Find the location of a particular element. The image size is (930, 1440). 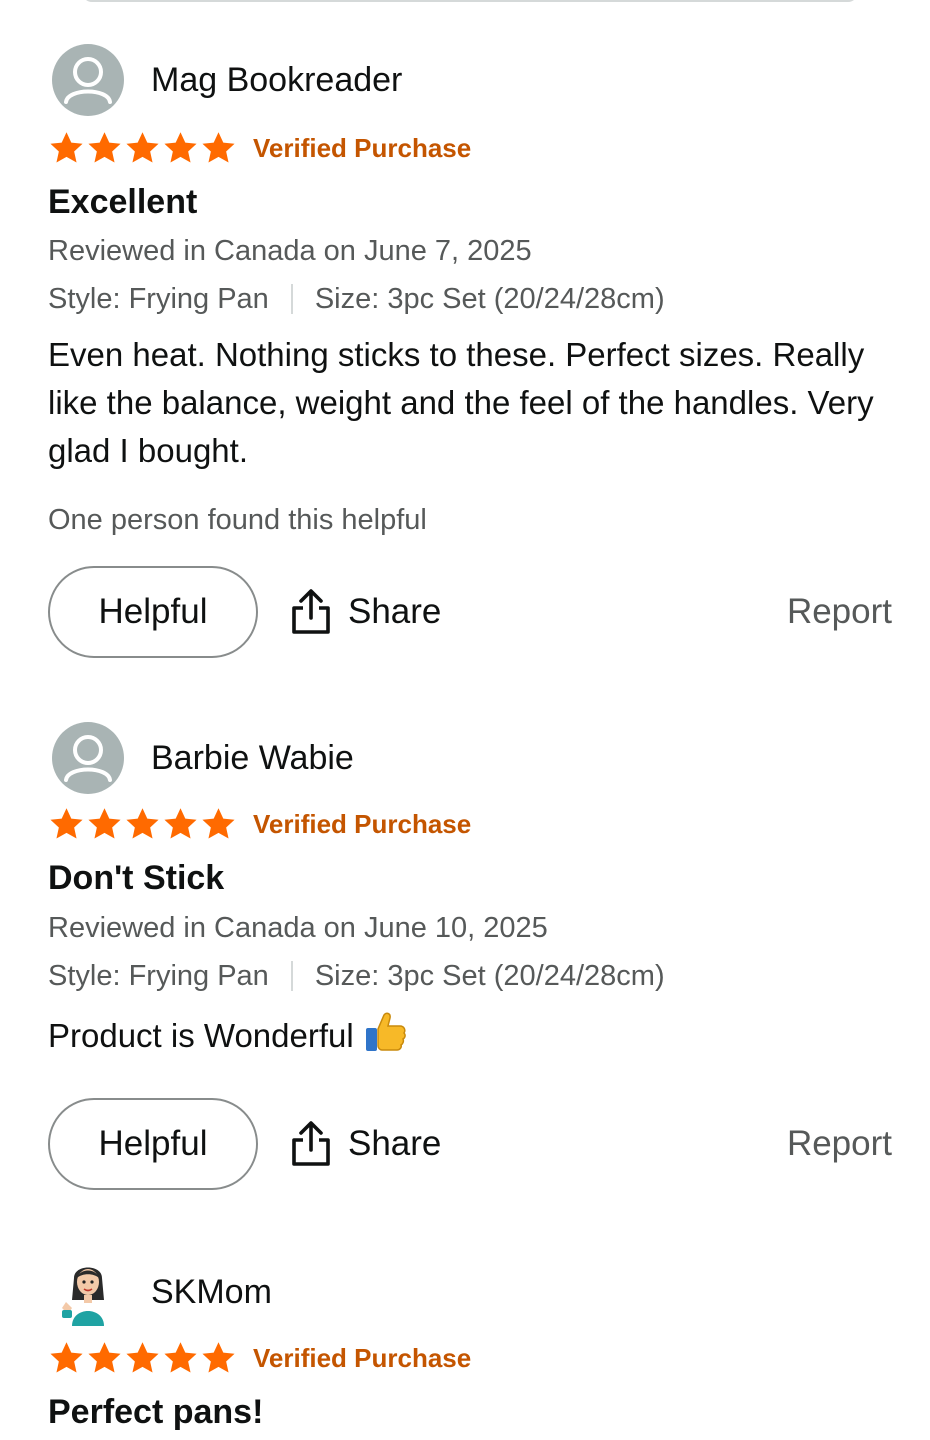

previous-card-edge is located at coordinates (470, 1).